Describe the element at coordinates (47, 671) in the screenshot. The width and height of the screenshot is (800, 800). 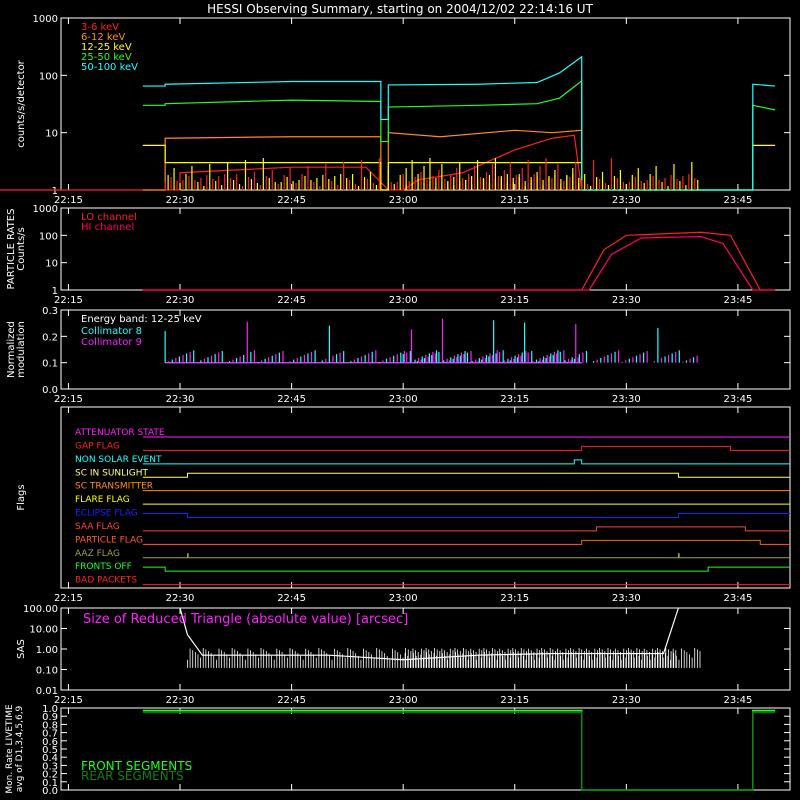
I see `y-tick-label: 0.10` at that location.